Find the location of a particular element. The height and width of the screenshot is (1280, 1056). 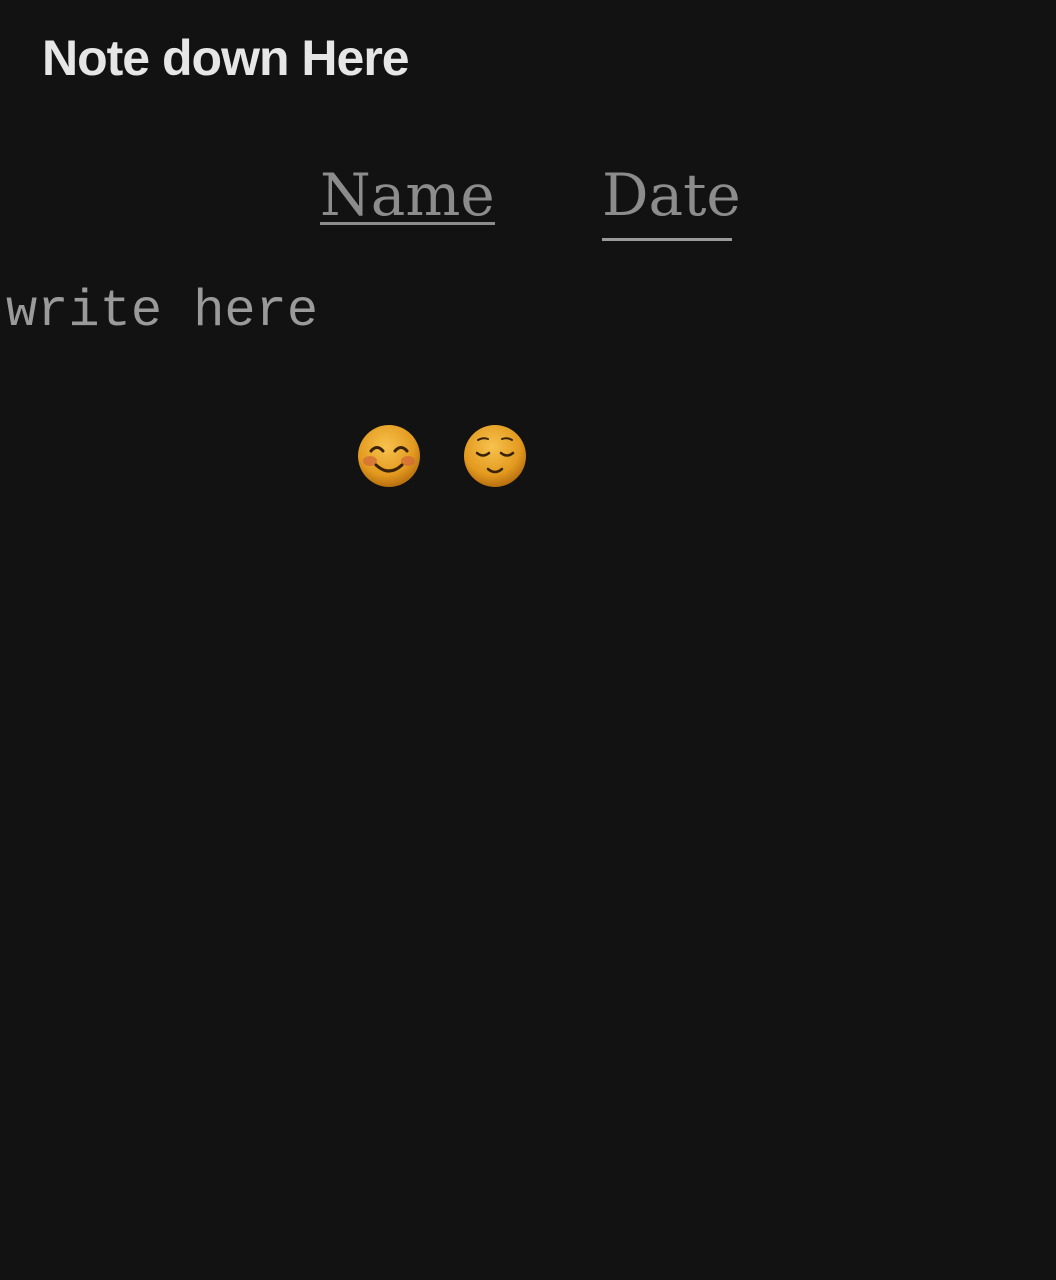

note-text-area: write here is located at coordinates (267, 381).